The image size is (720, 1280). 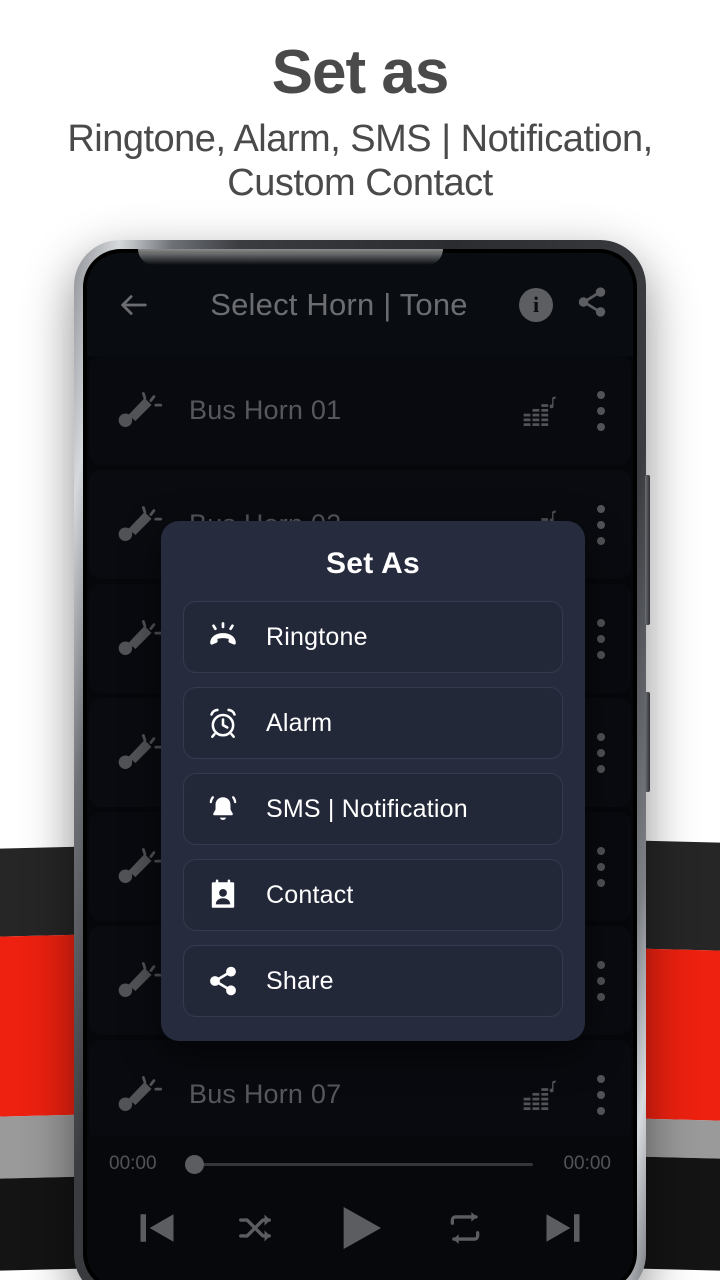 I want to click on contact-icon, so click(x=223, y=895).